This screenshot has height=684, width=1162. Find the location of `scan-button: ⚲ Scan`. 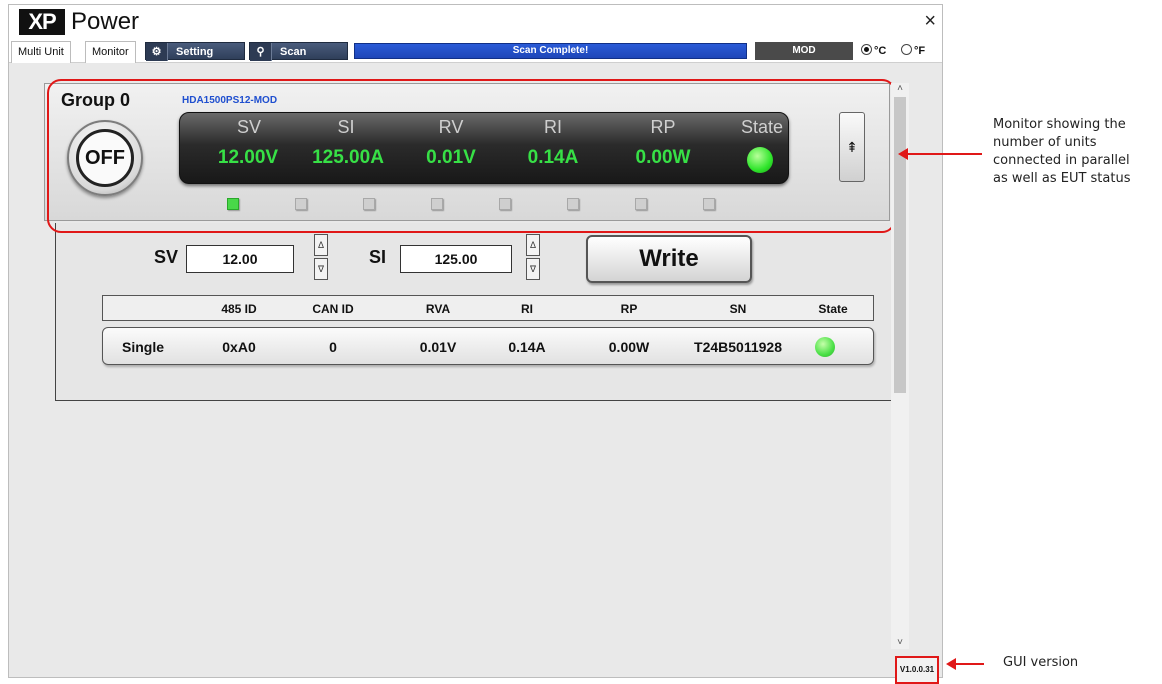

scan-button: ⚲ Scan is located at coordinates (298, 51).